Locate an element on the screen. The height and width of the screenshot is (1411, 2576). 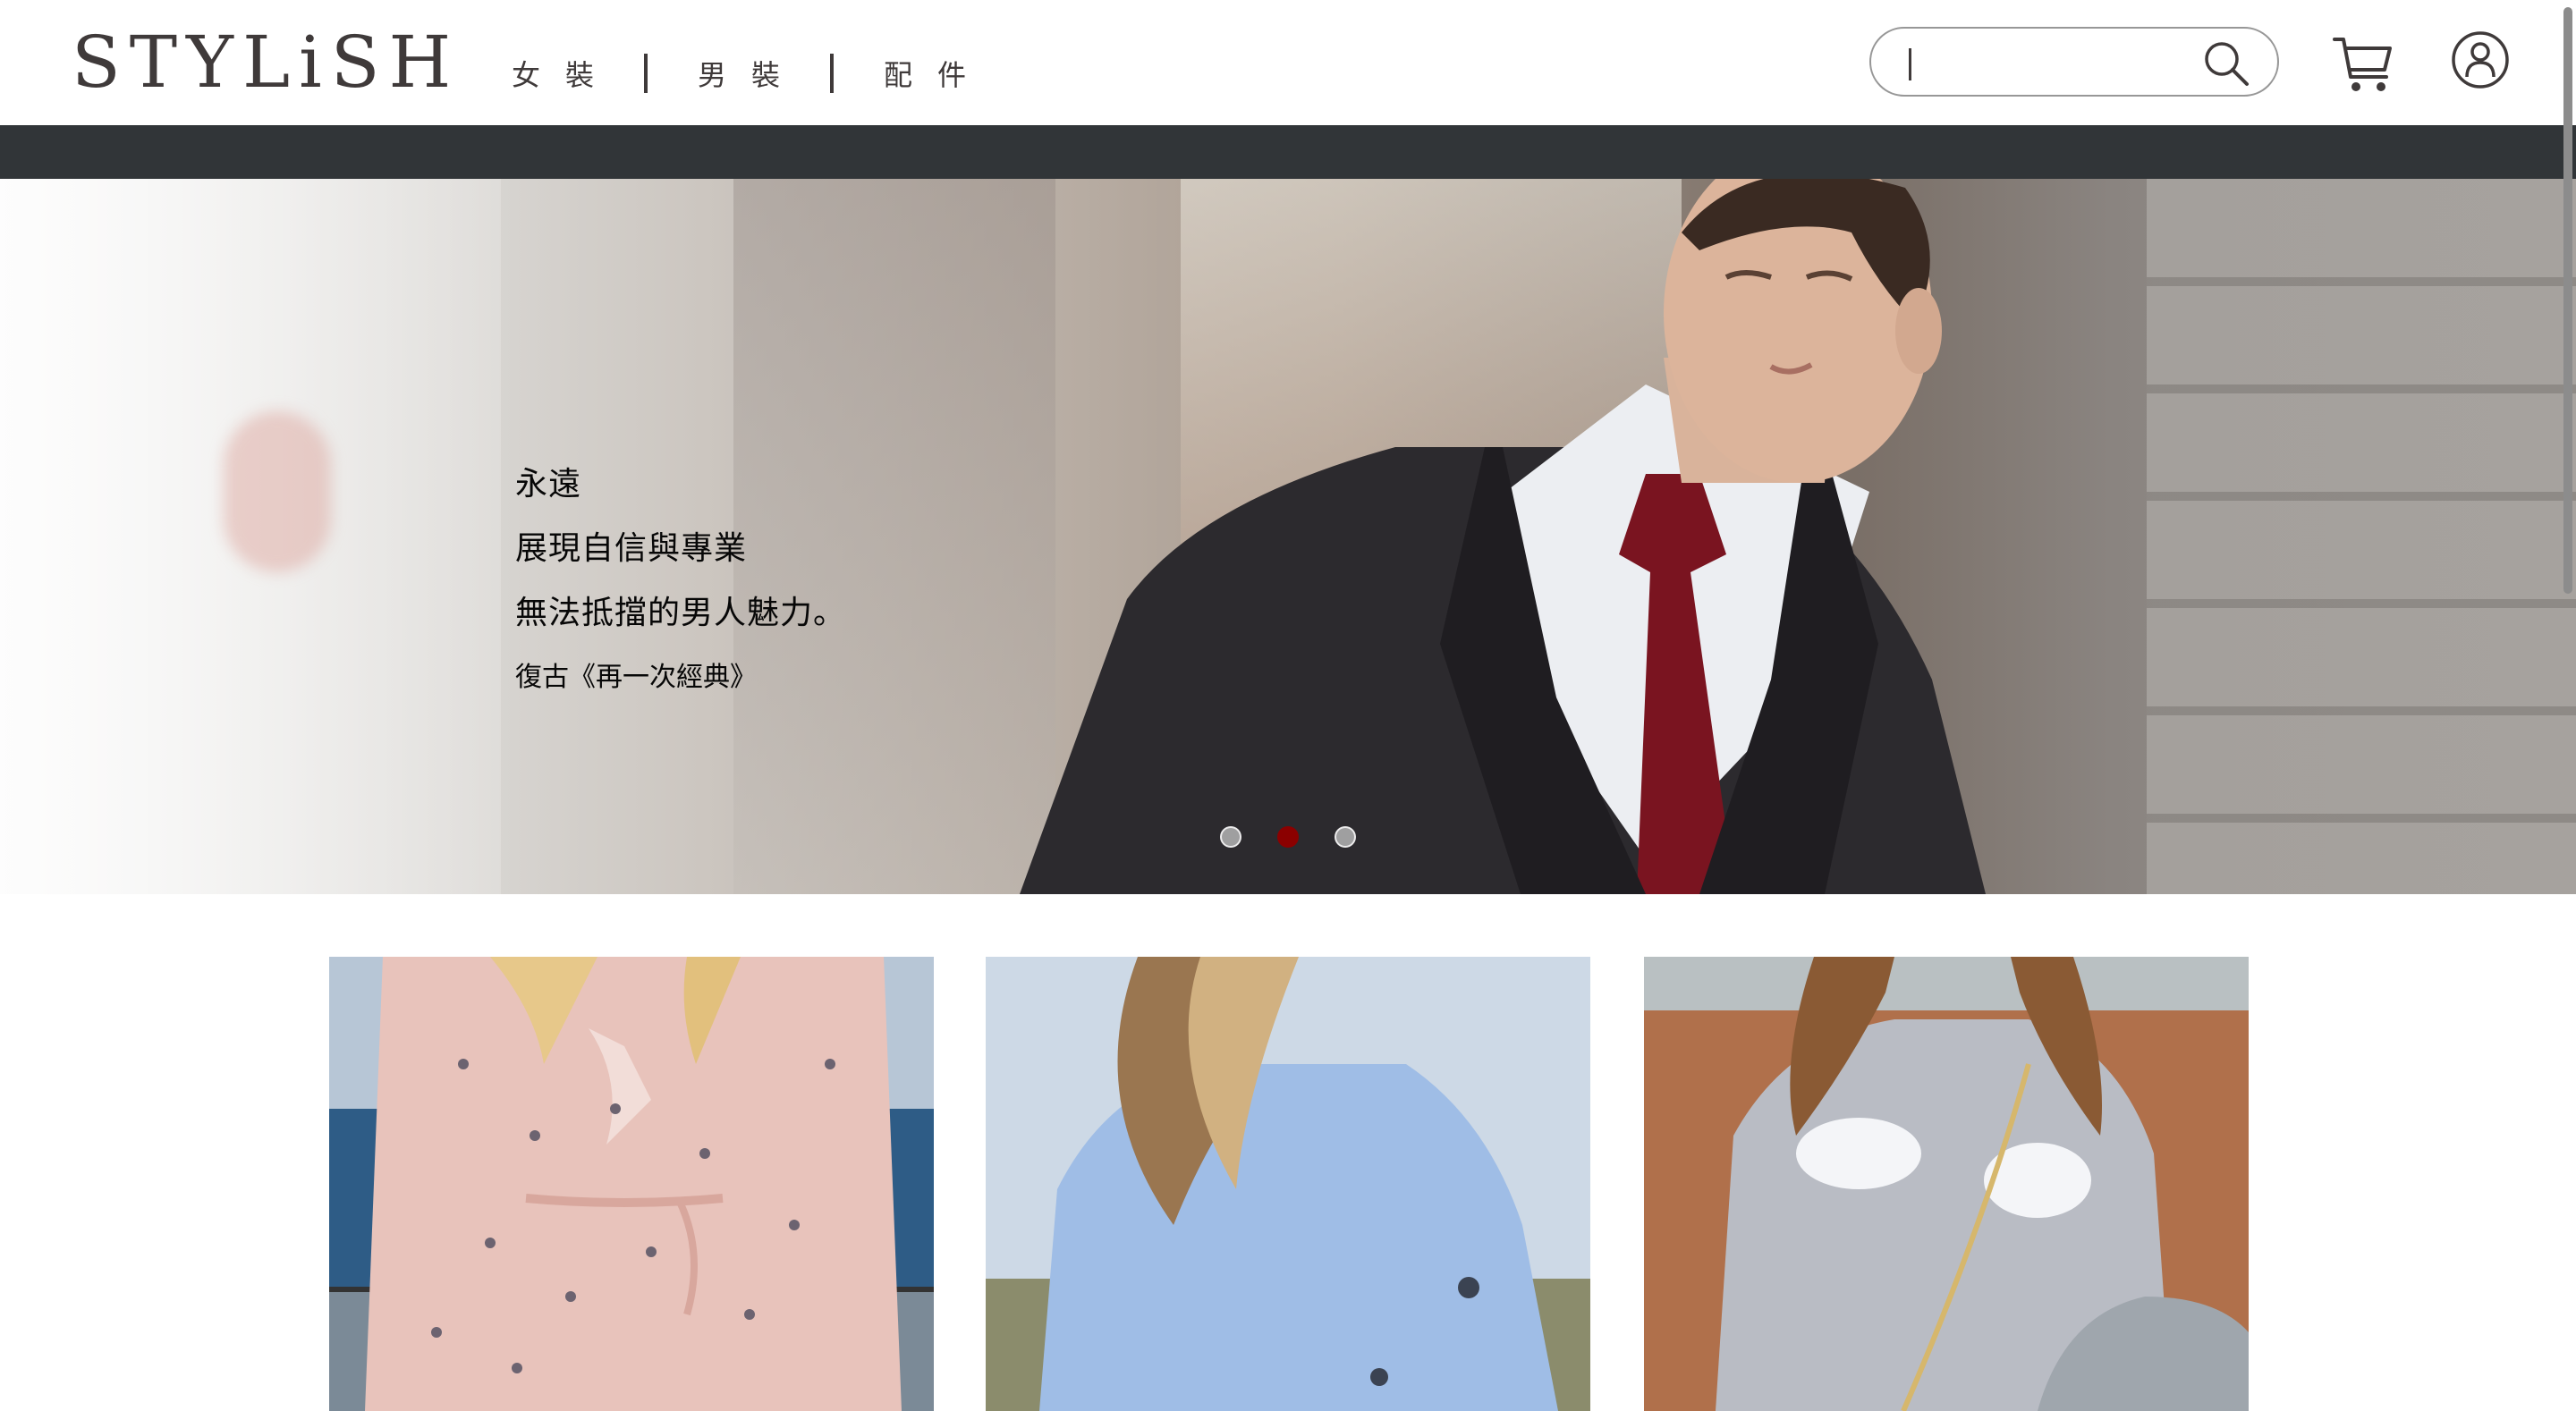
header-strip is located at coordinates (1288, 152).